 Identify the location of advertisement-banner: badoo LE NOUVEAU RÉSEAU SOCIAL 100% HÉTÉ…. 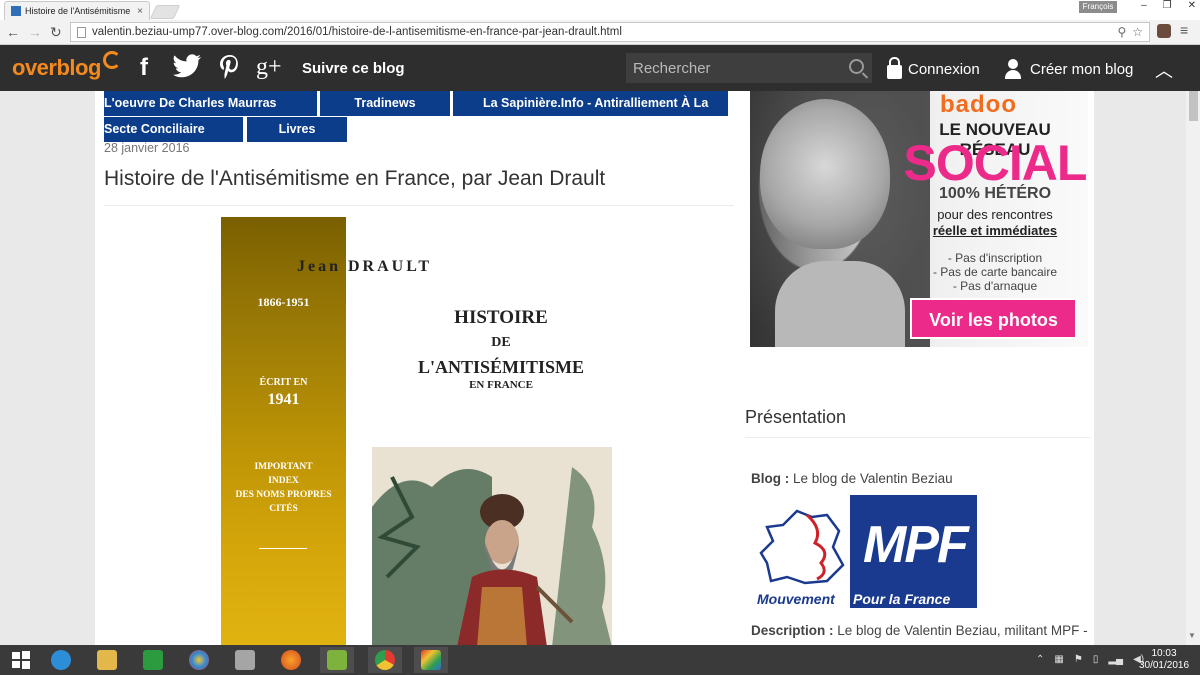
(919, 219).